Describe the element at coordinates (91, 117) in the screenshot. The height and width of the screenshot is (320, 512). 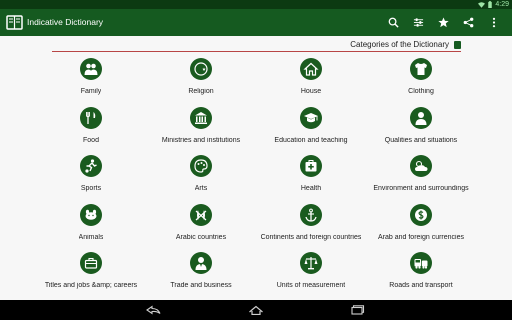
I see `food-icon` at that location.